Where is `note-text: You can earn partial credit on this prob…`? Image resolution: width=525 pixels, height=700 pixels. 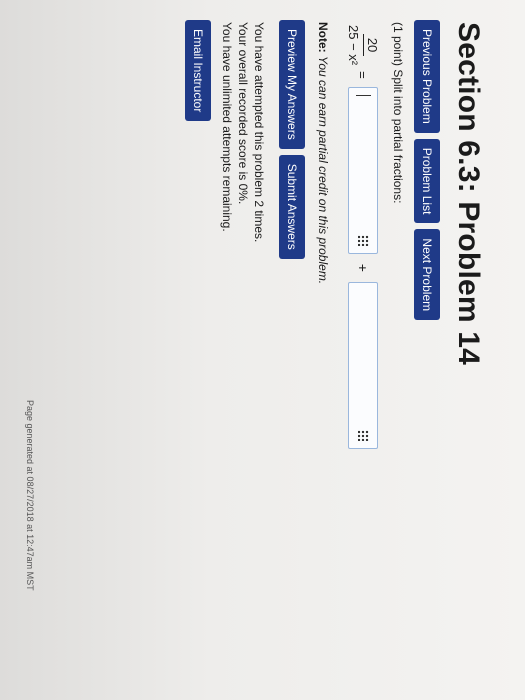 note-text: You can earn partial credit on this prob… is located at coordinates (323, 170).